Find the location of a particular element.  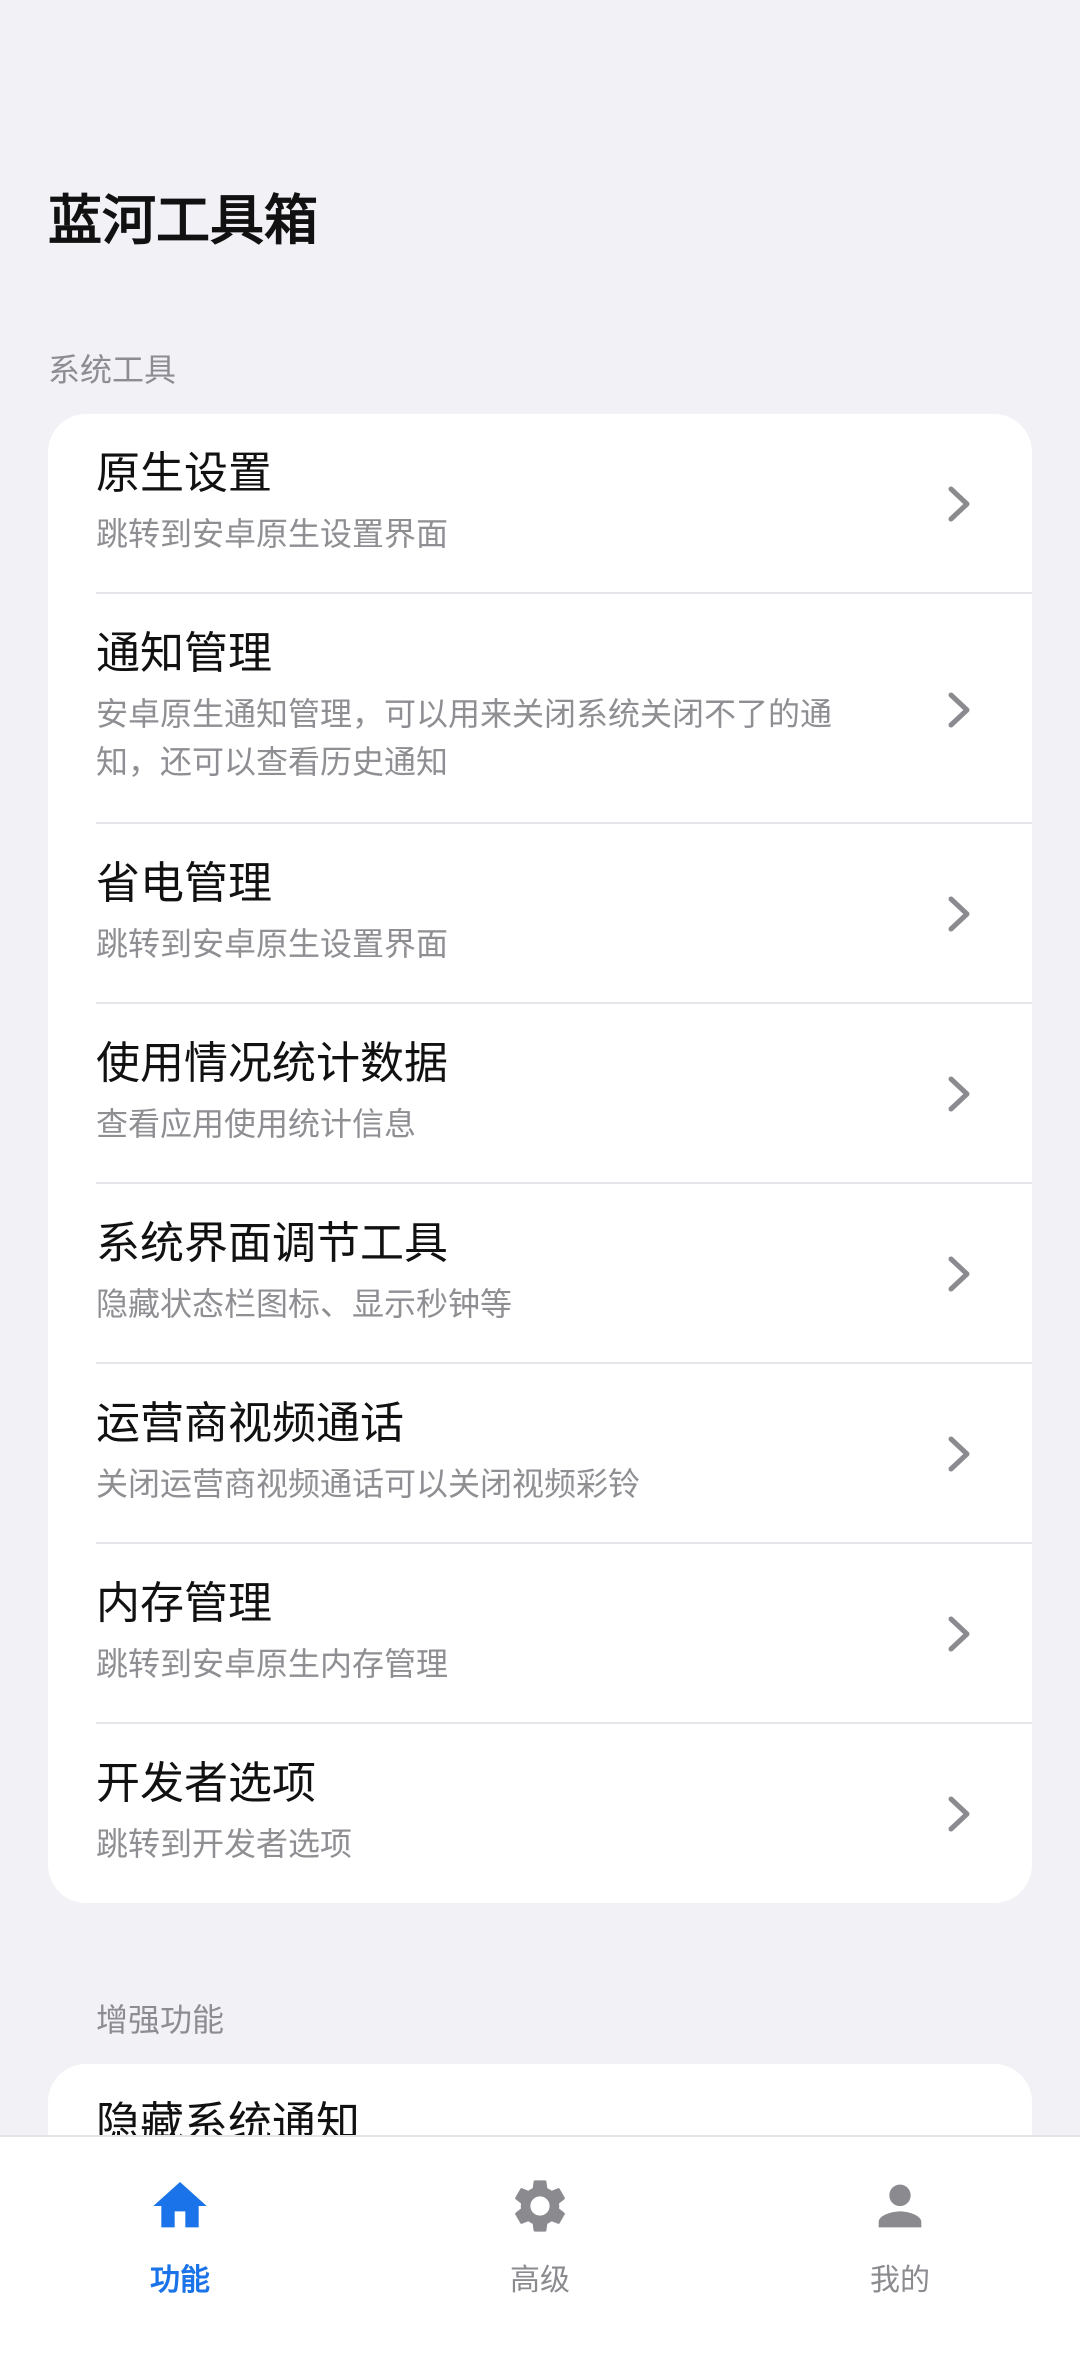

list-item-subtitle: 跳转到开发者选项 is located at coordinates (224, 1844).